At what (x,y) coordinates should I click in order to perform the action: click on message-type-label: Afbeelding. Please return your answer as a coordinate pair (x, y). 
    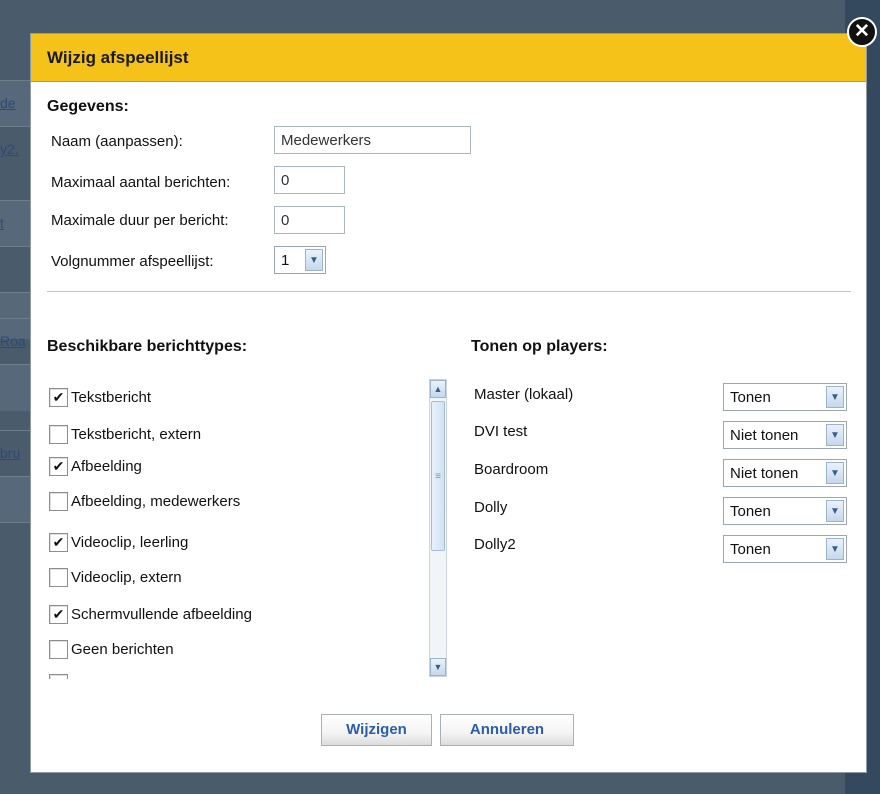
    Looking at the image, I should click on (106, 466).